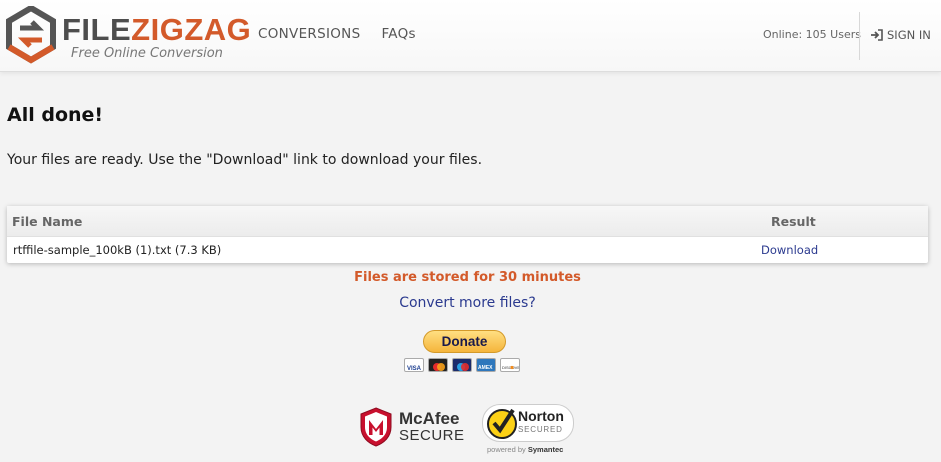 Image resolution: width=941 pixels, height=462 pixels. I want to click on main-nav: CONVERSIONS FAQs, so click(337, 34).